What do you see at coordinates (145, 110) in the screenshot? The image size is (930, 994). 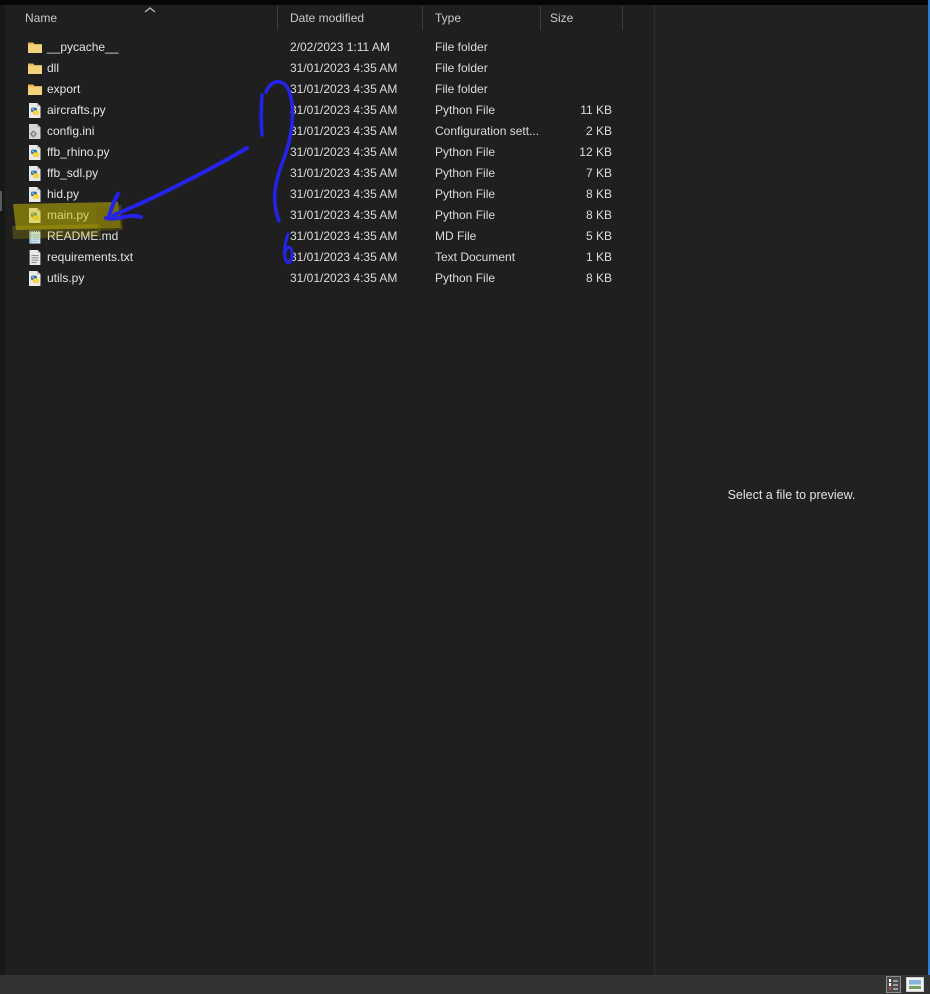 I see `file-name-cell: aircrafts.py` at bounding box center [145, 110].